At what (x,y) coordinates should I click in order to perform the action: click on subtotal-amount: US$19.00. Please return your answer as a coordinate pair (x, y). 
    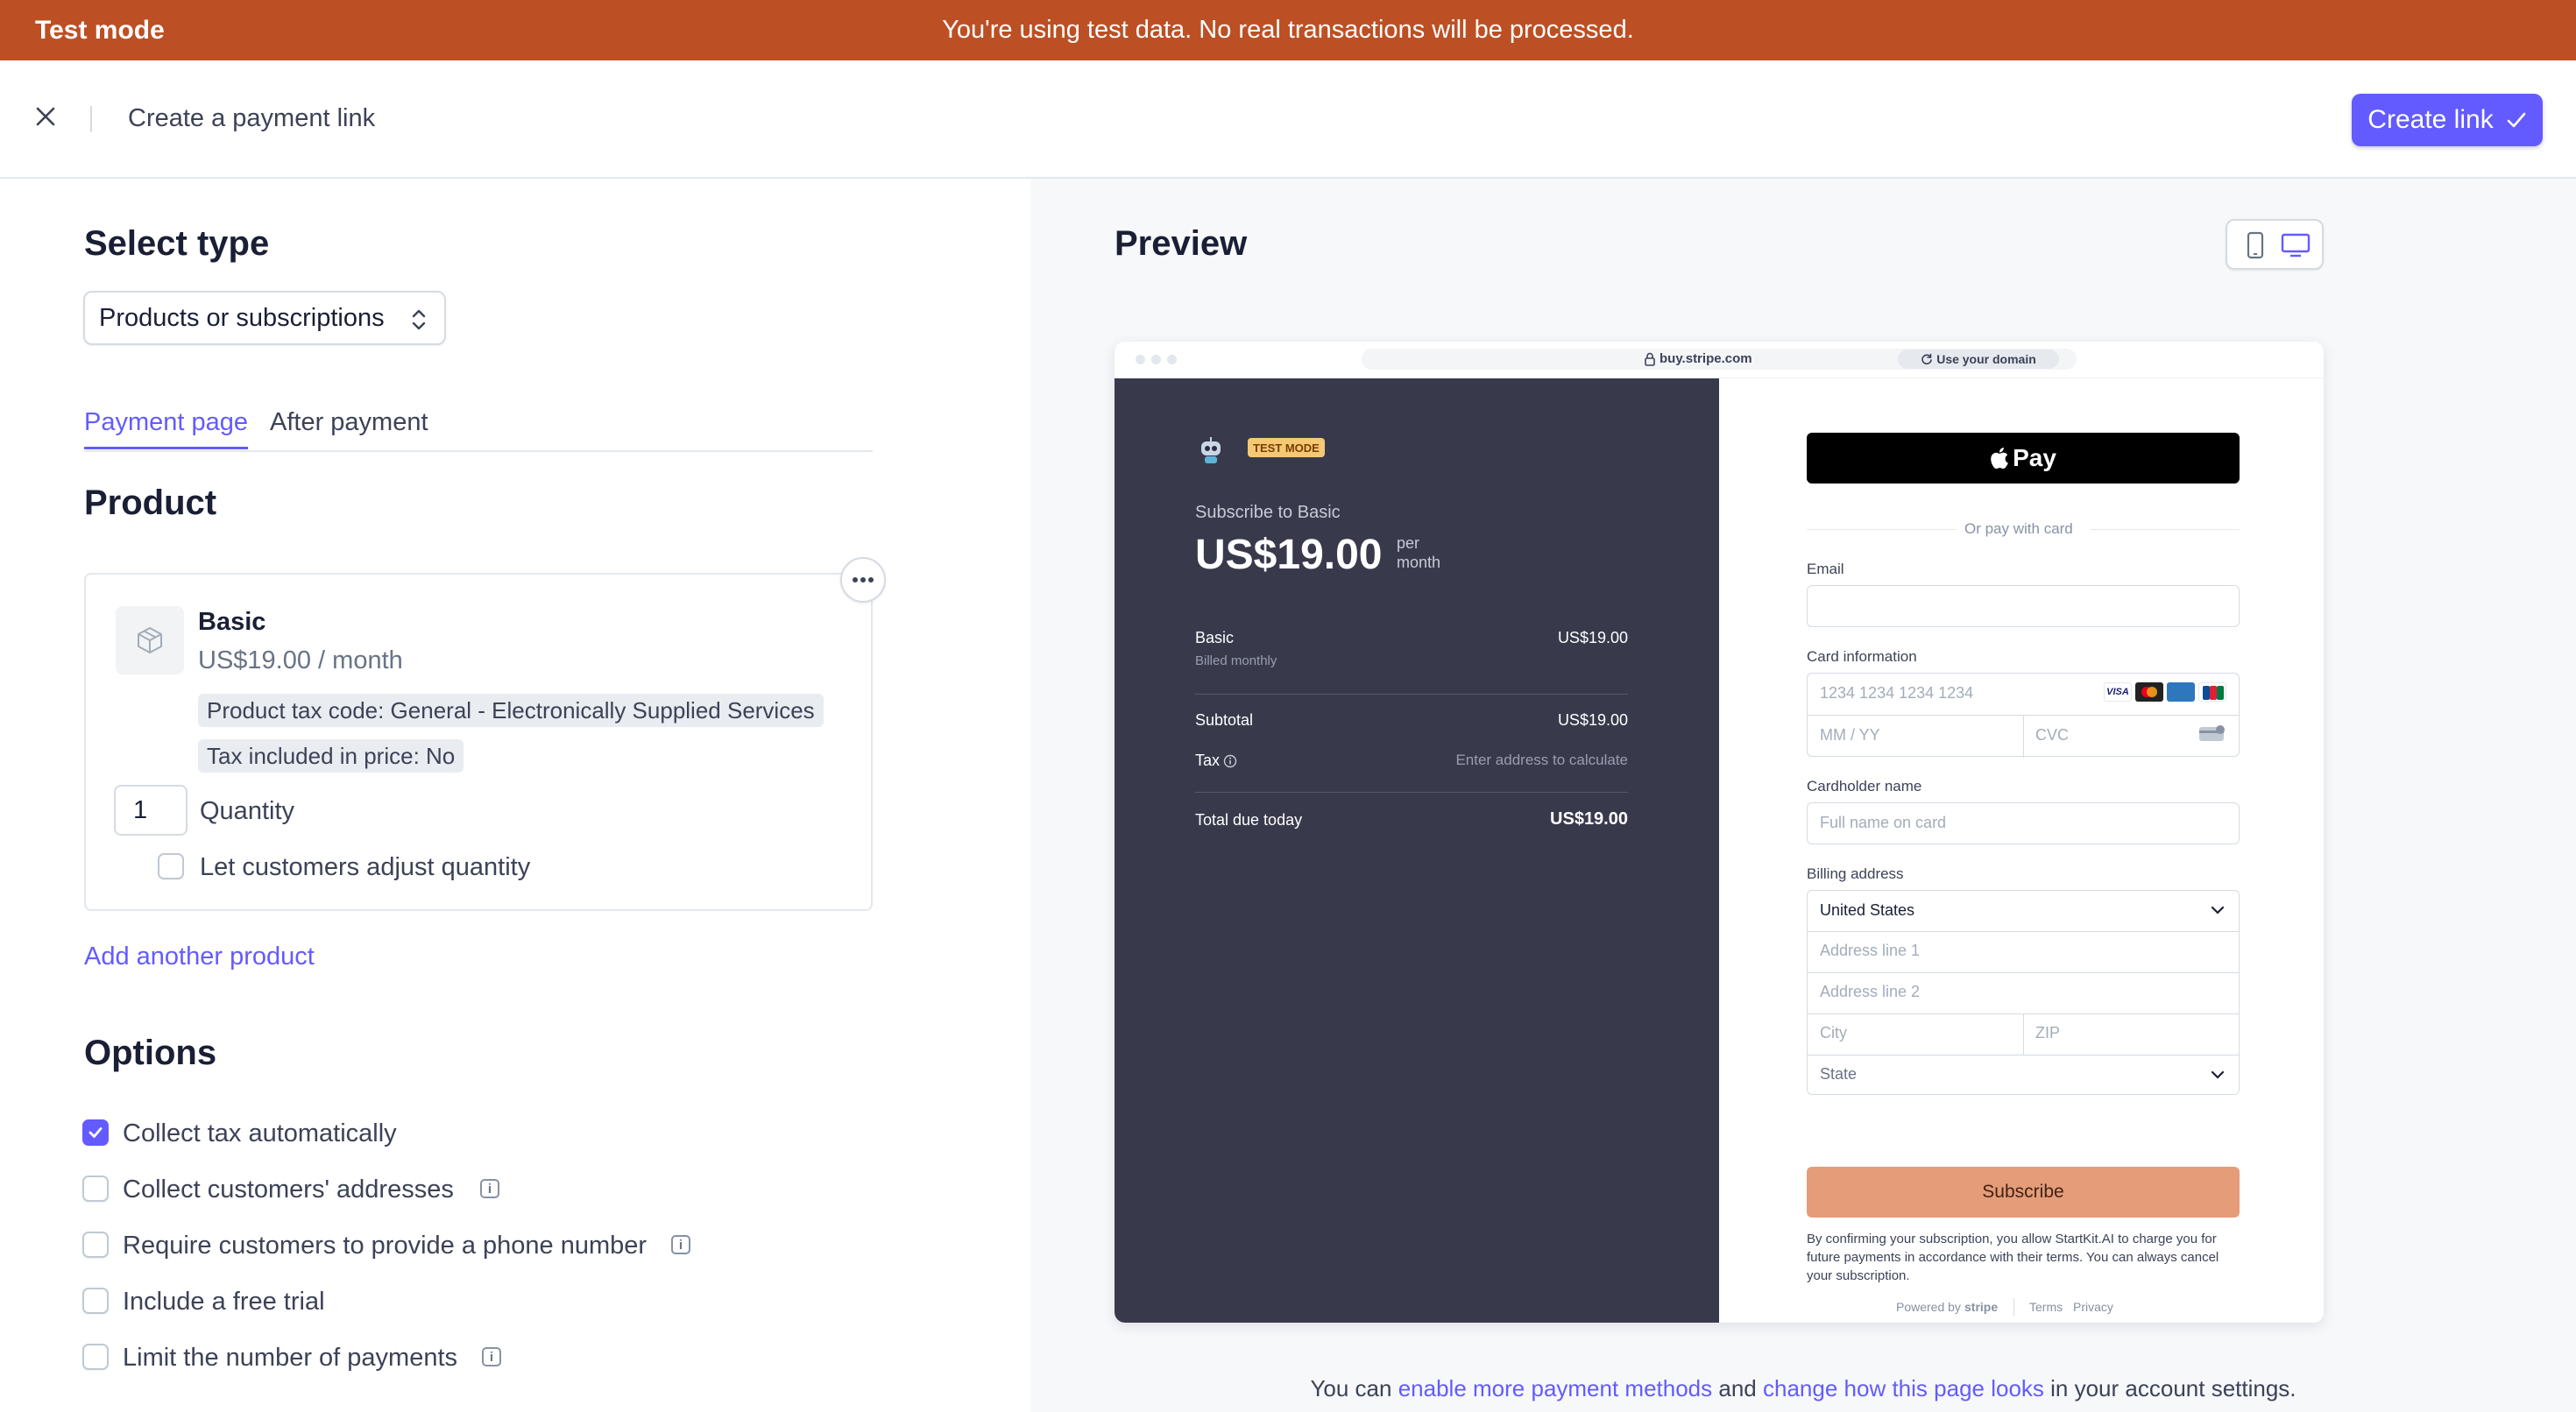
    Looking at the image, I should click on (1592, 720).